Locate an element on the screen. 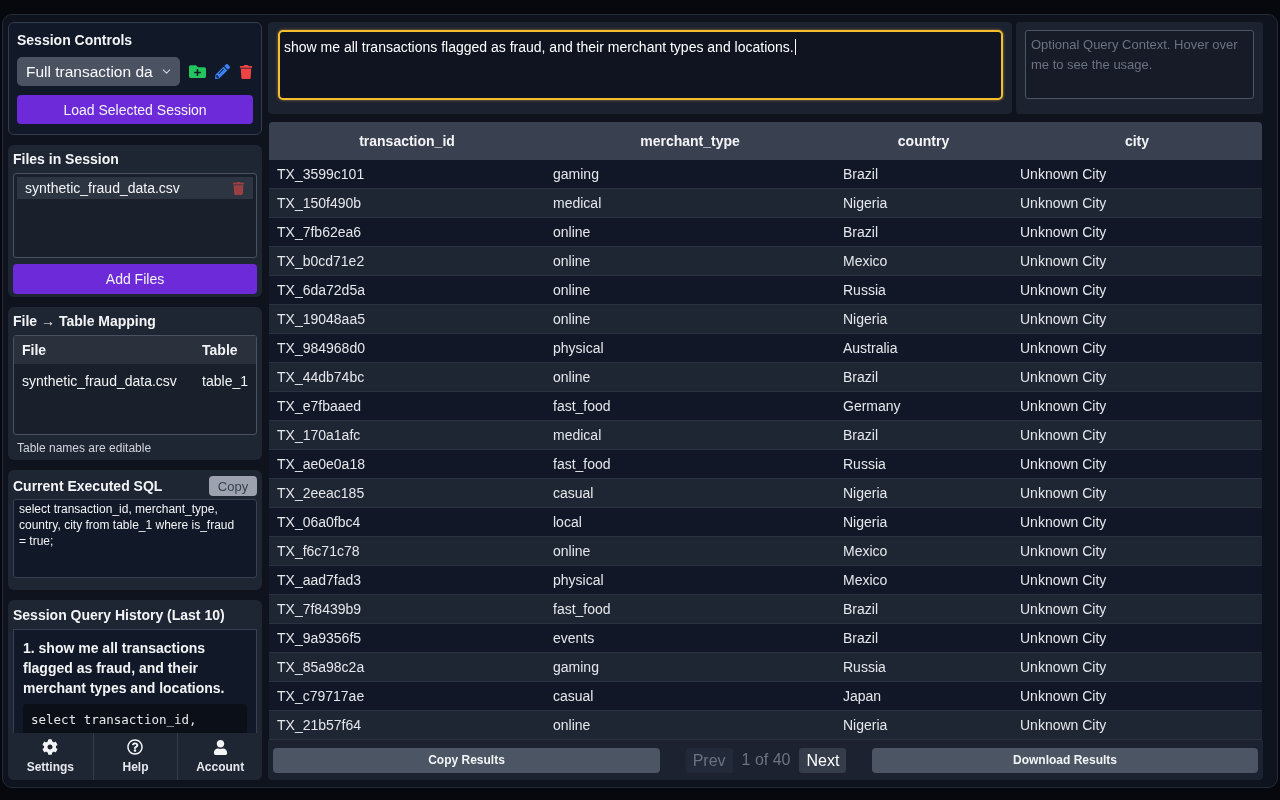 This screenshot has height=800, width=1280. table-cell-text: Germany is located at coordinates (872, 406).